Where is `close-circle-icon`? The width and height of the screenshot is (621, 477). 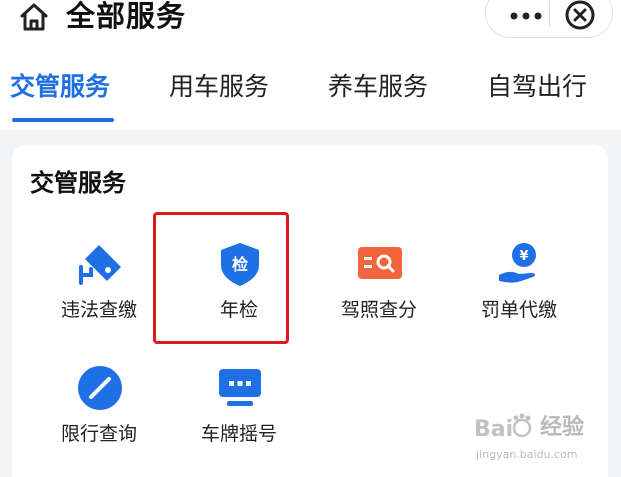 close-circle-icon is located at coordinates (580, 15).